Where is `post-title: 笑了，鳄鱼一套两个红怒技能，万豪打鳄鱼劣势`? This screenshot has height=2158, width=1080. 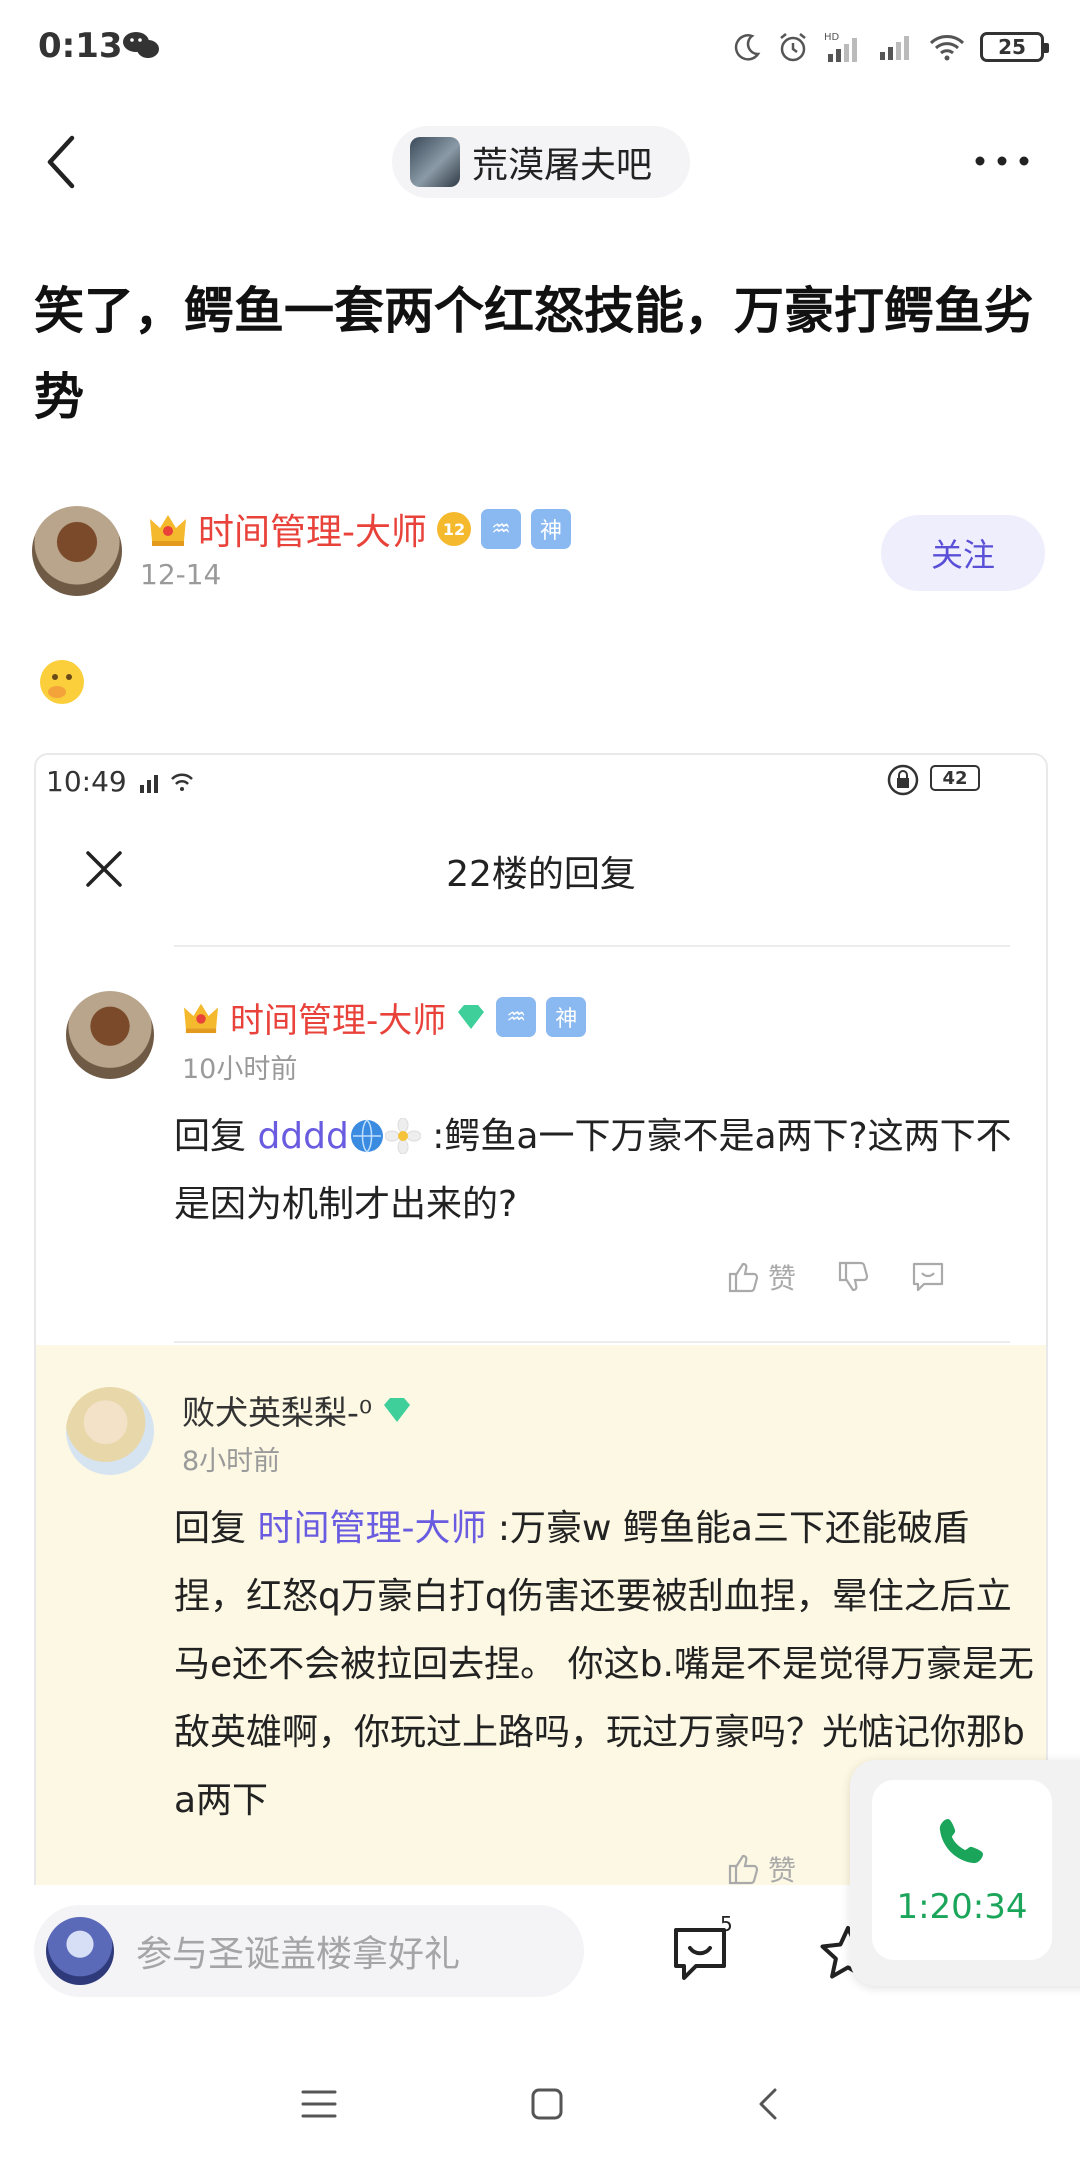
post-title: 笑了，鳄鱼一套两个红怒技能，万豪打鳄鱼劣势 is located at coordinates (534, 354).